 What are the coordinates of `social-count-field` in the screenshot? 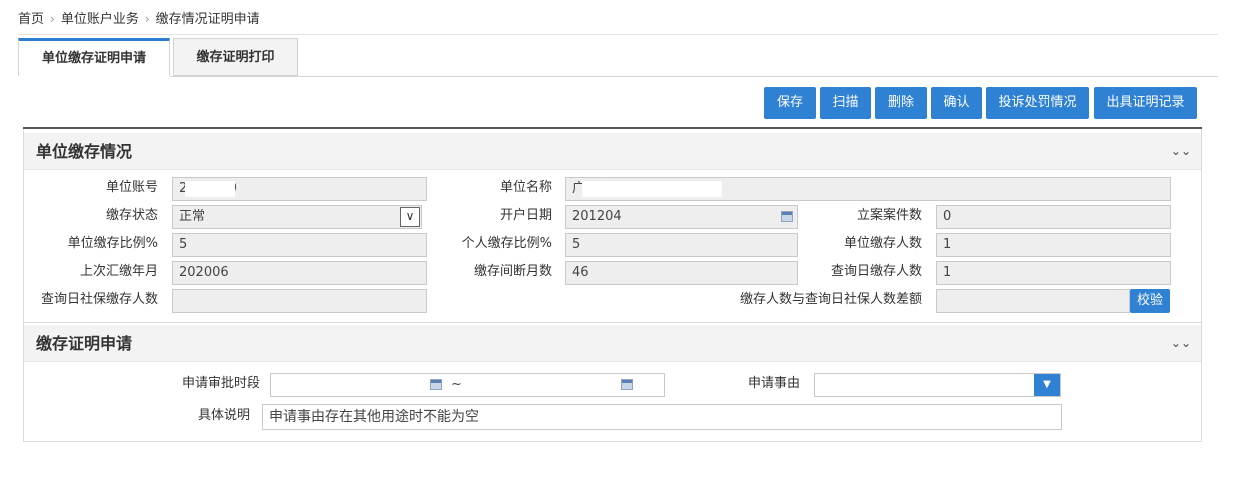 It's located at (299, 301).